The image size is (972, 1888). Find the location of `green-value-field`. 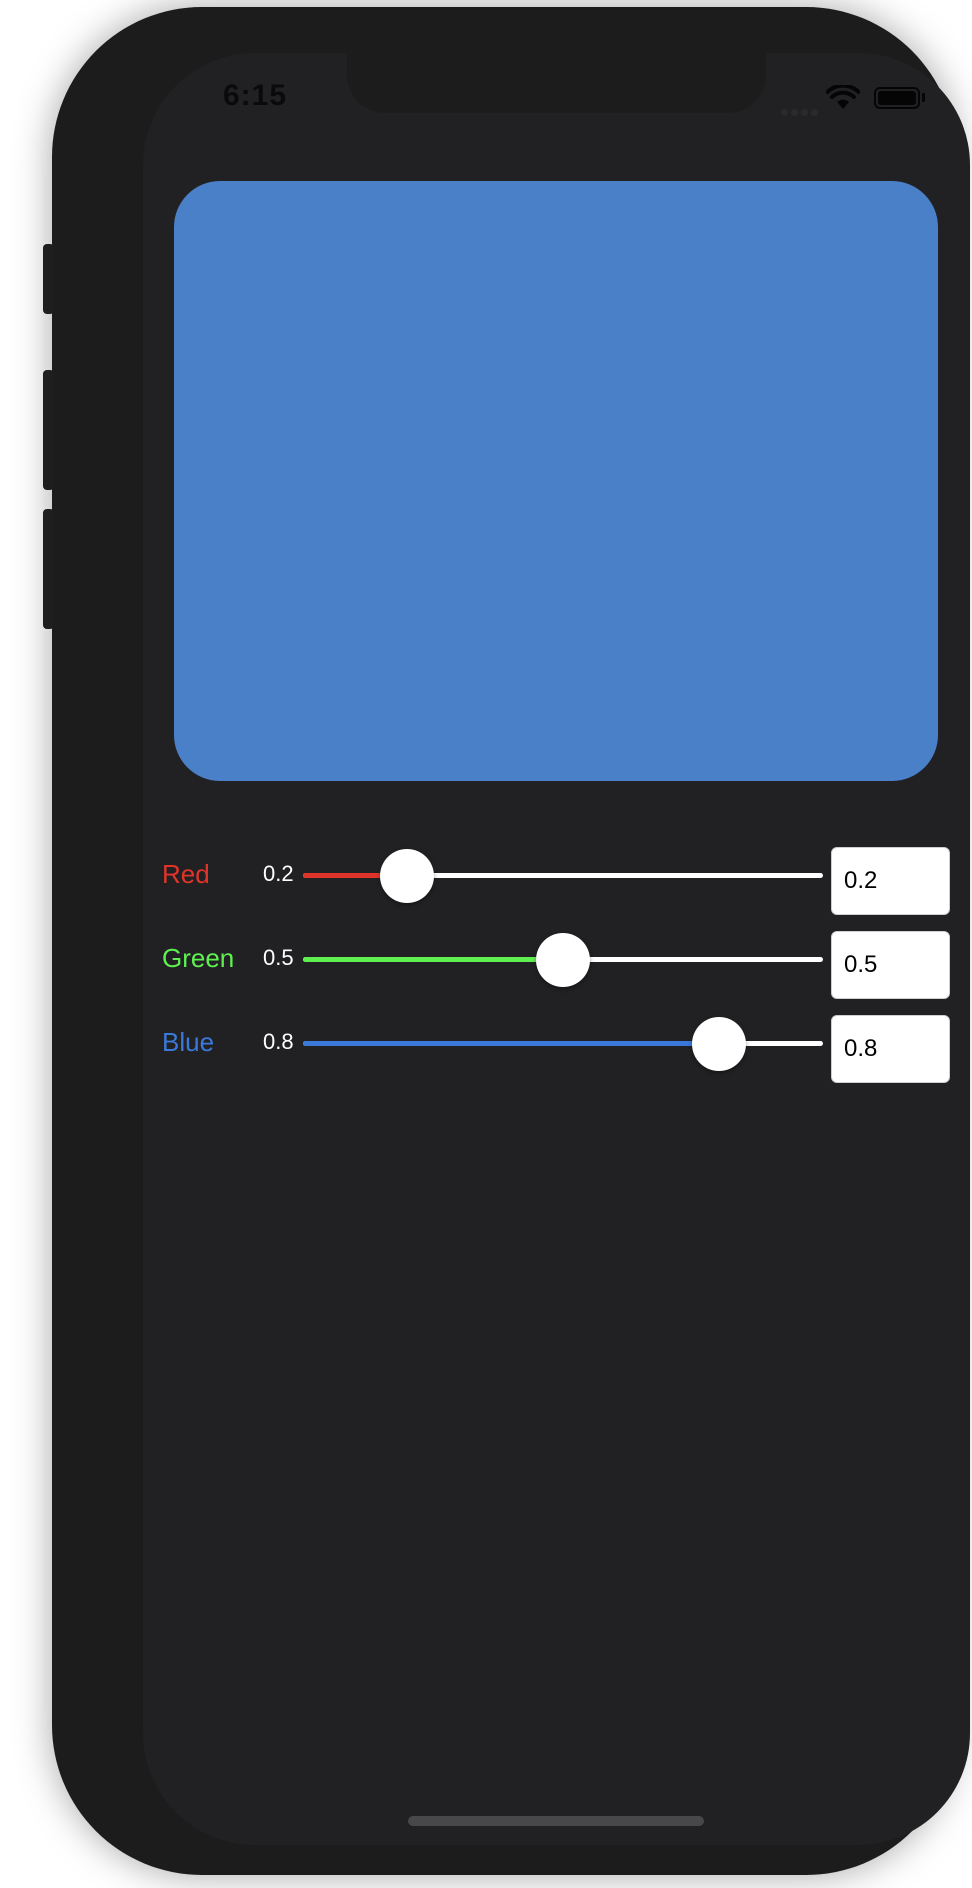

green-value-field is located at coordinates (890, 965).